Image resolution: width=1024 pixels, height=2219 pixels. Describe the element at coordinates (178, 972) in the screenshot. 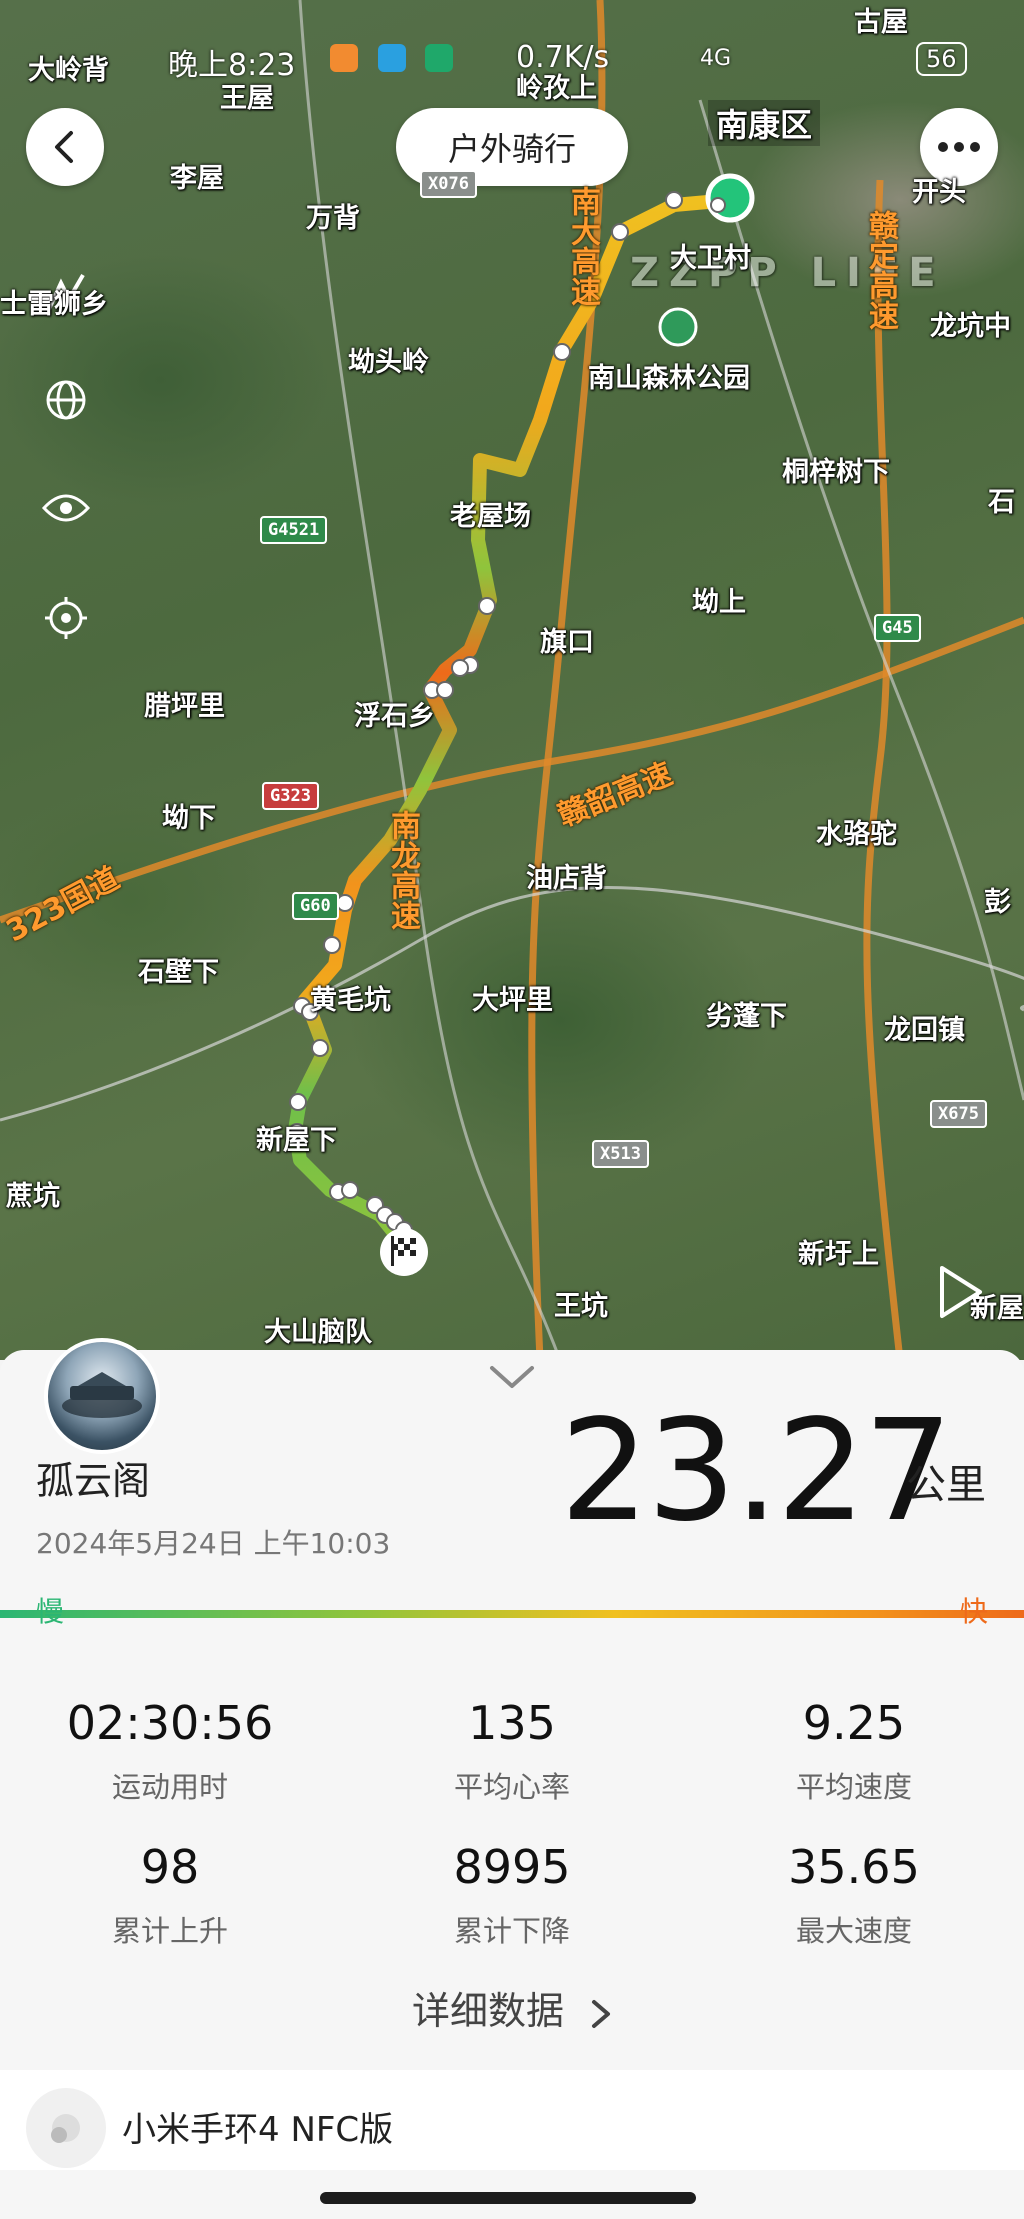

I see `place-label: 石壁下` at that location.